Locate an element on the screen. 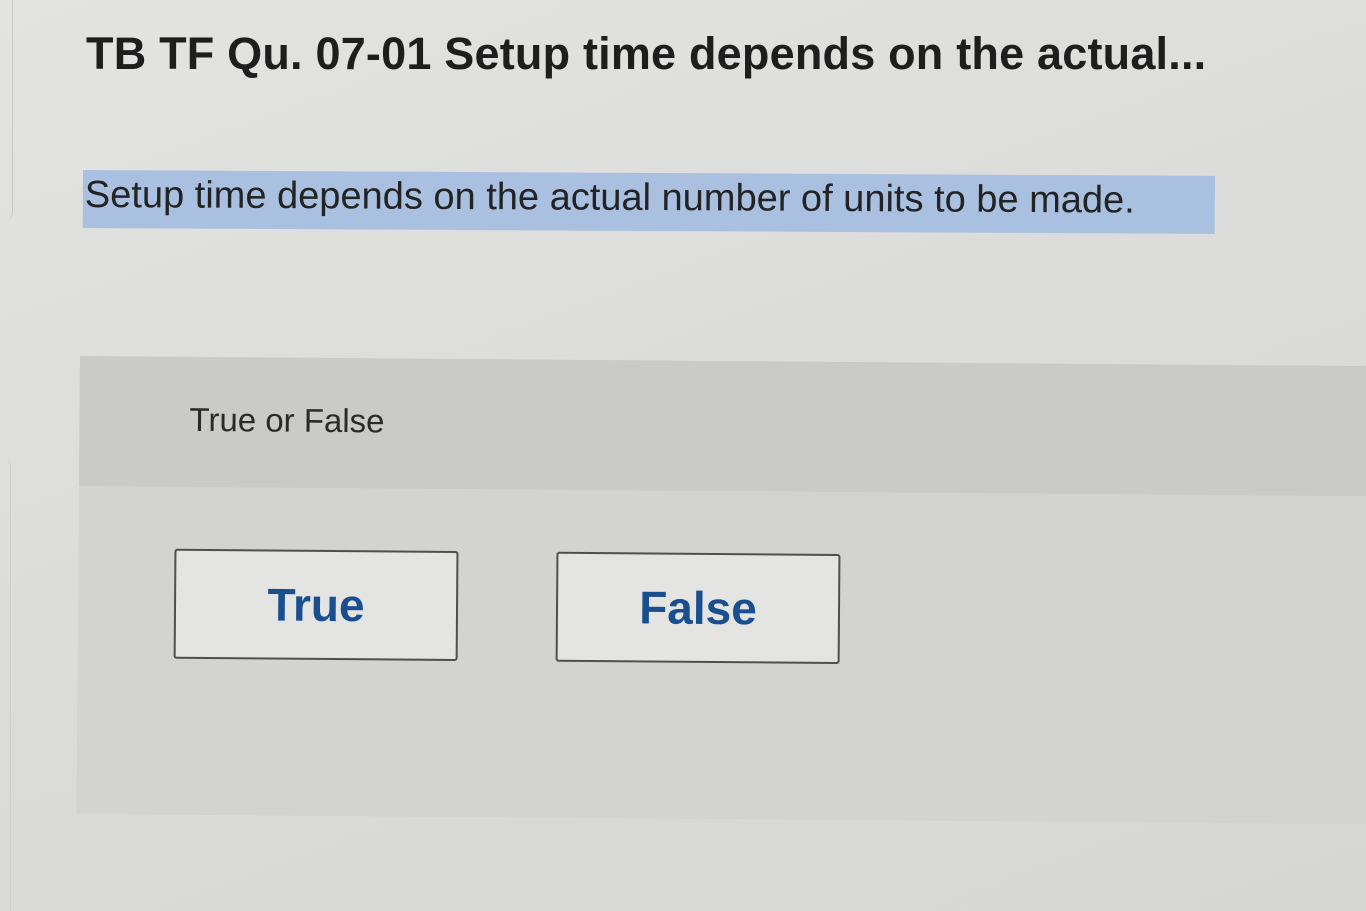 This screenshot has width=1366, height=911. true-button-label: True is located at coordinates (316, 605).